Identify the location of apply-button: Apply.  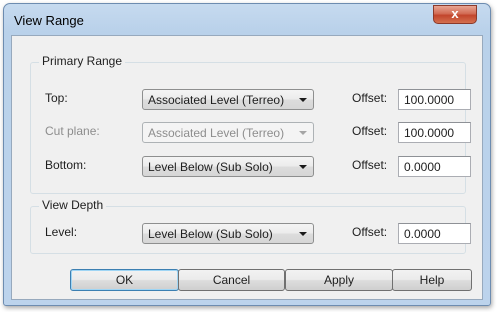
(339, 280).